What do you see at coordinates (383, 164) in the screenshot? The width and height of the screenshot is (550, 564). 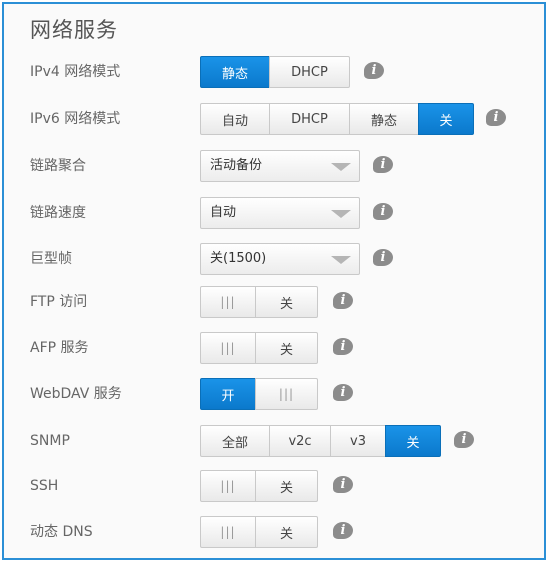 I see `link-aggregation-info-icon: i` at bounding box center [383, 164].